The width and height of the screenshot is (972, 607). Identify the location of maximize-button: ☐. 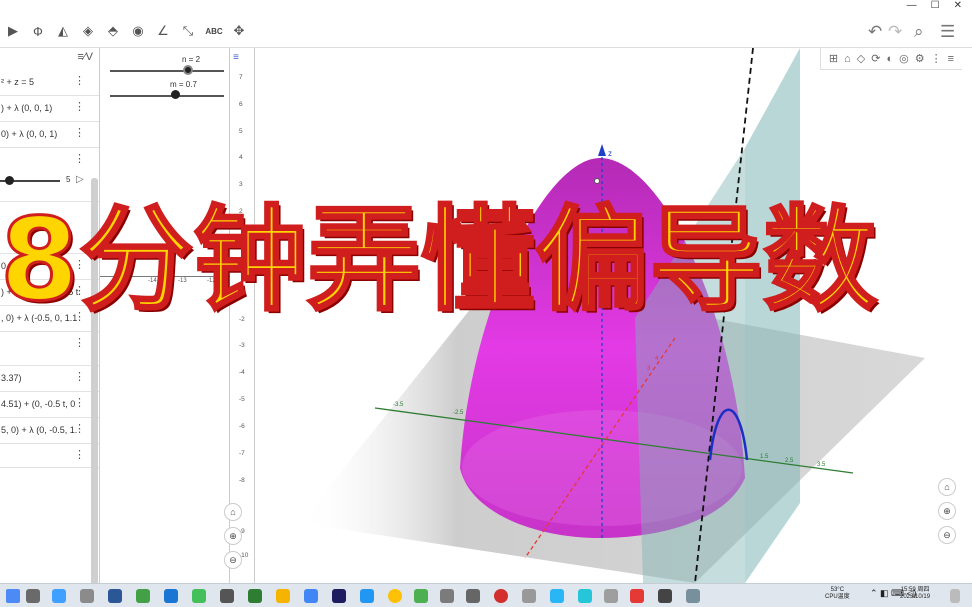
(935, 7).